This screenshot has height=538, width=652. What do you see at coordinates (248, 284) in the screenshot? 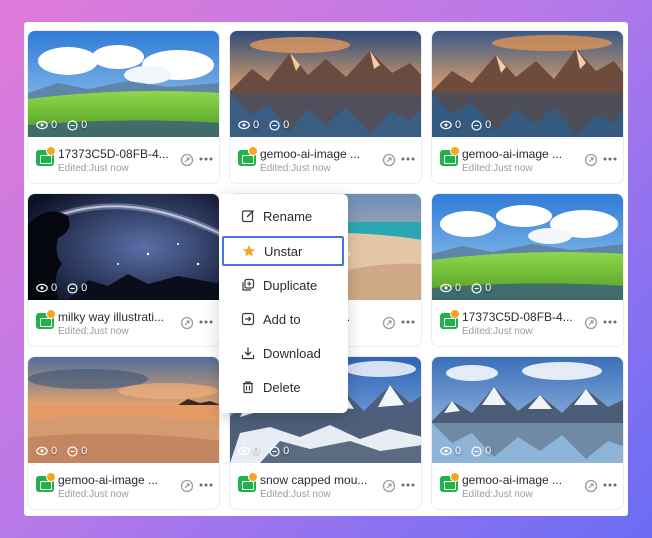
I see `duplicate-icon` at bounding box center [248, 284].